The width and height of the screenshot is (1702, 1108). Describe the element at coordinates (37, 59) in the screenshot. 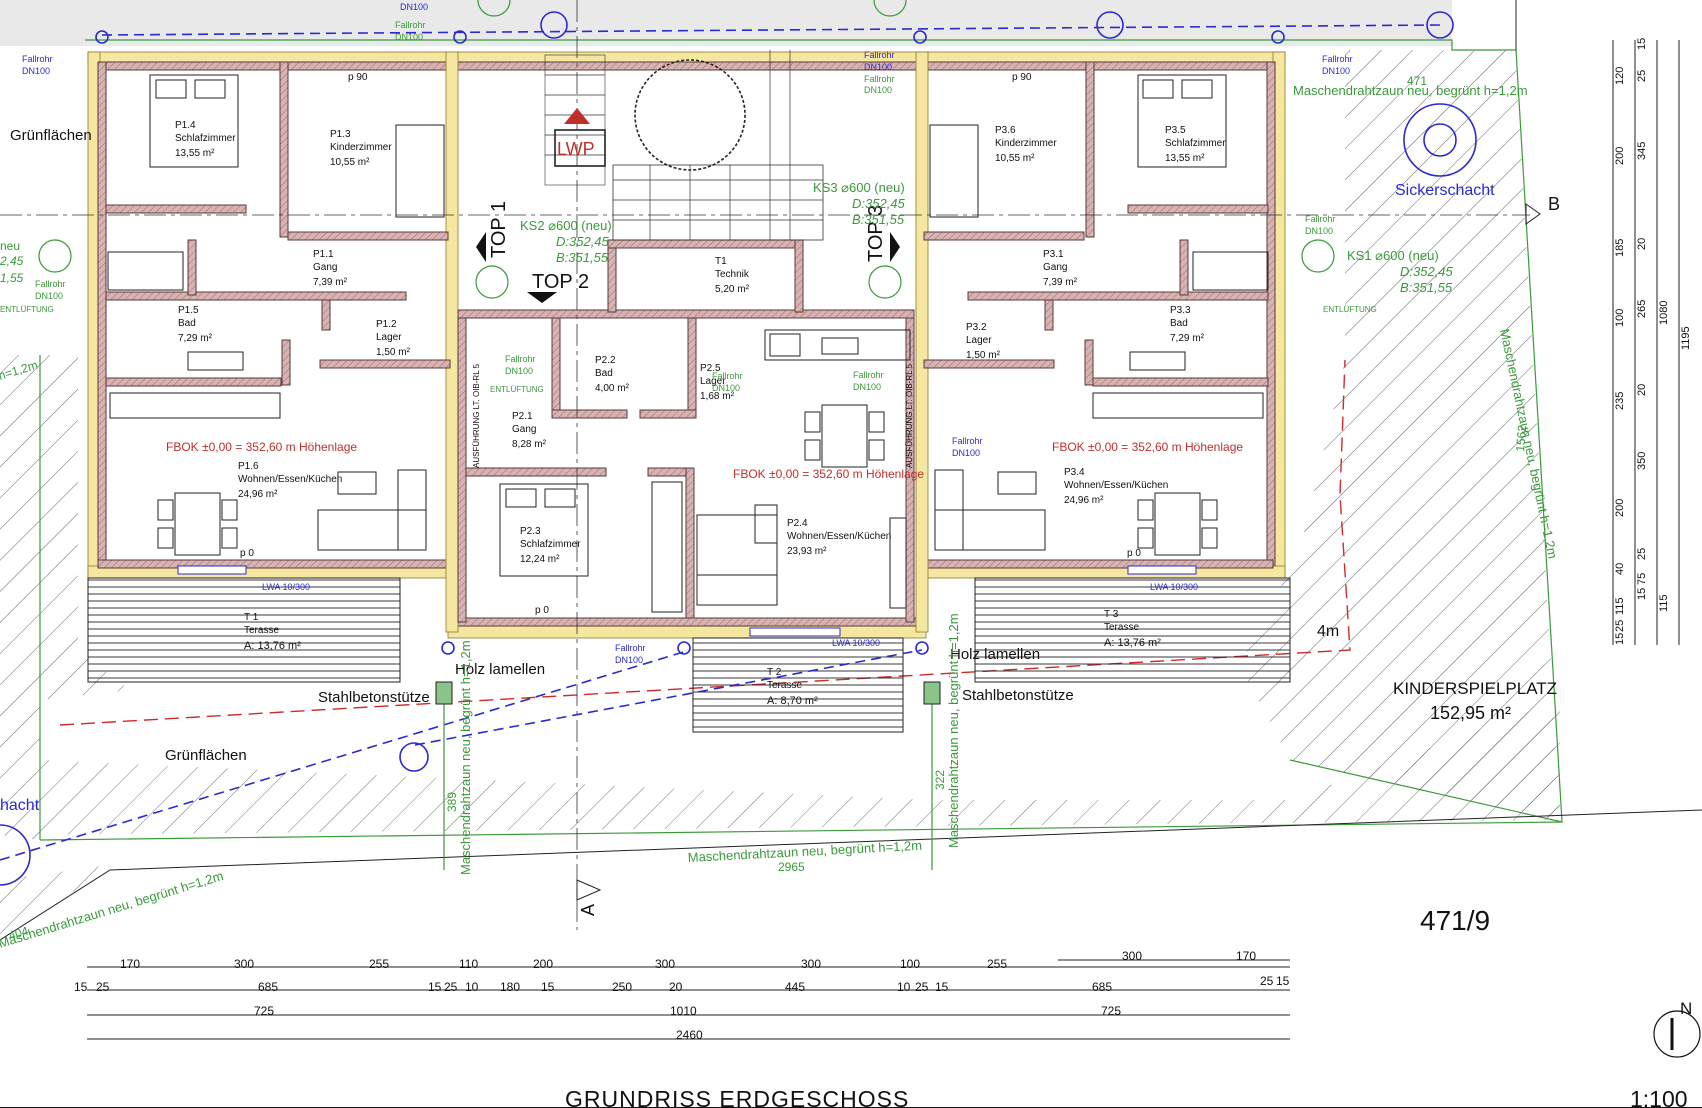

I see `fallrohr-1: Fallrohr` at that location.